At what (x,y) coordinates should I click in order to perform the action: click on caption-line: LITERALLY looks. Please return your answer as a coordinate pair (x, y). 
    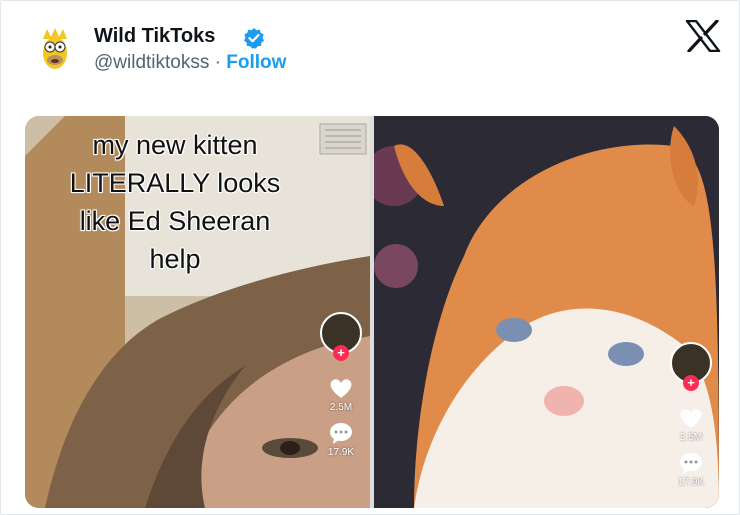
    Looking at the image, I should click on (175, 183).